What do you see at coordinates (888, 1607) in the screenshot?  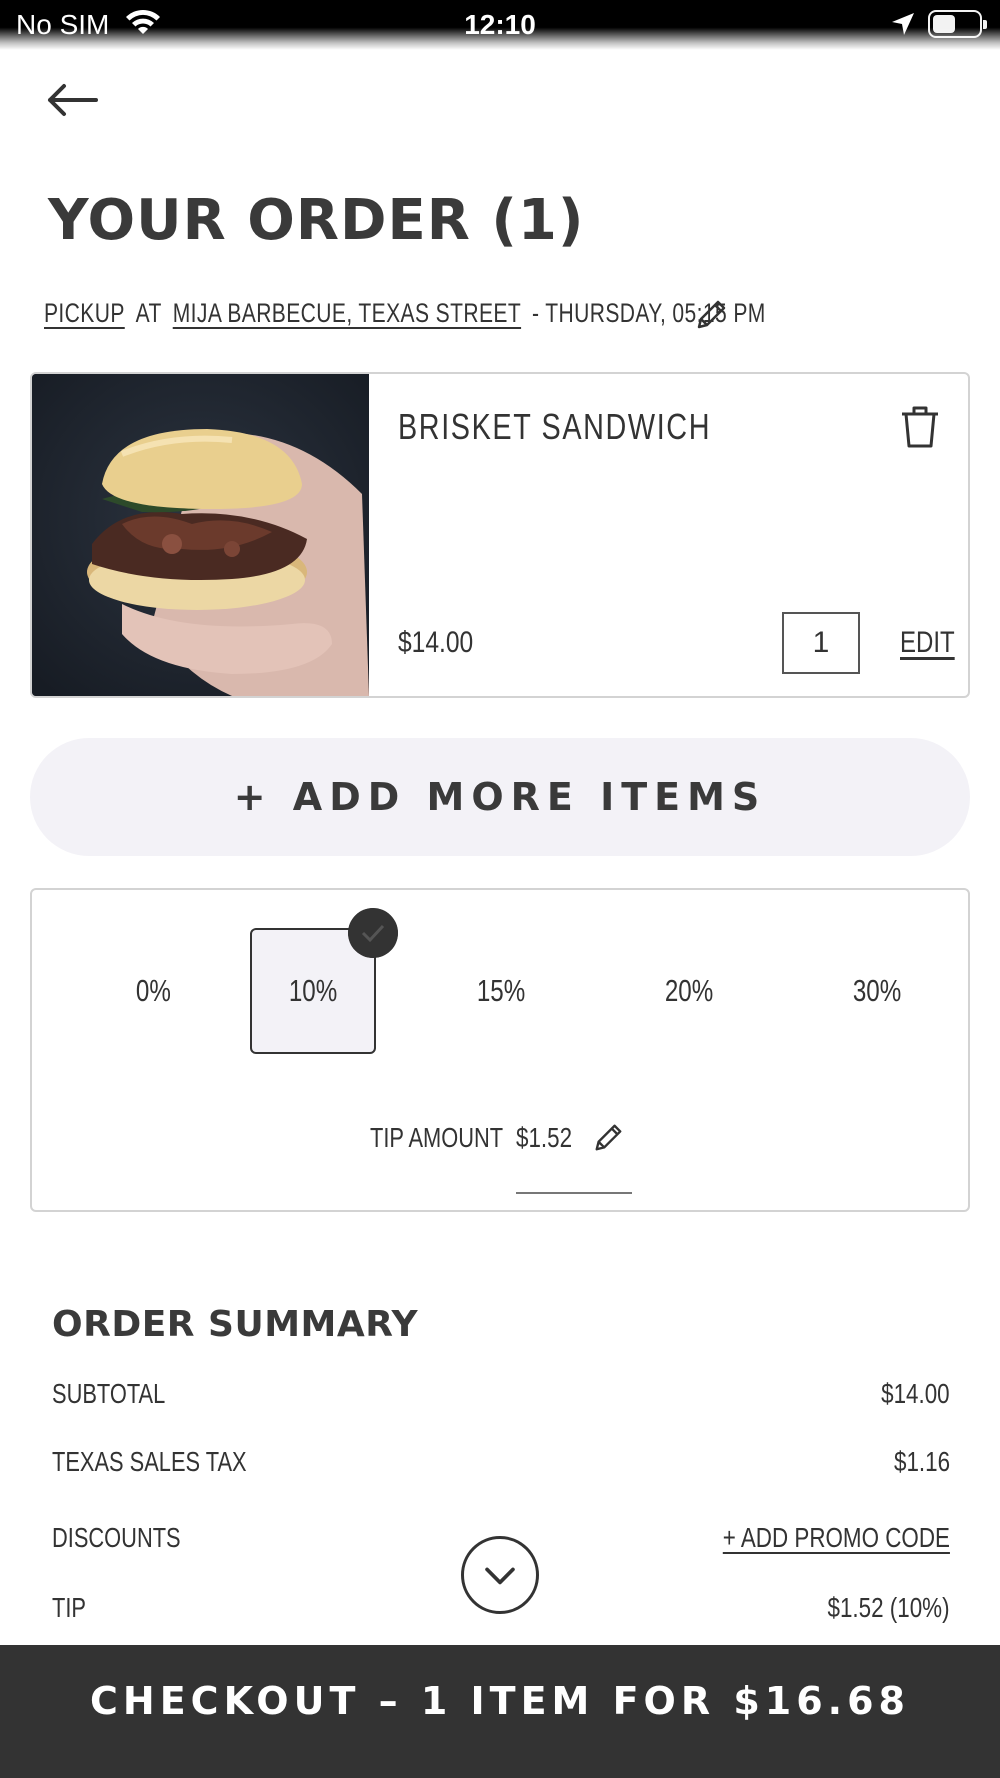 I see `summary-value: $1.52 (10%)` at bounding box center [888, 1607].